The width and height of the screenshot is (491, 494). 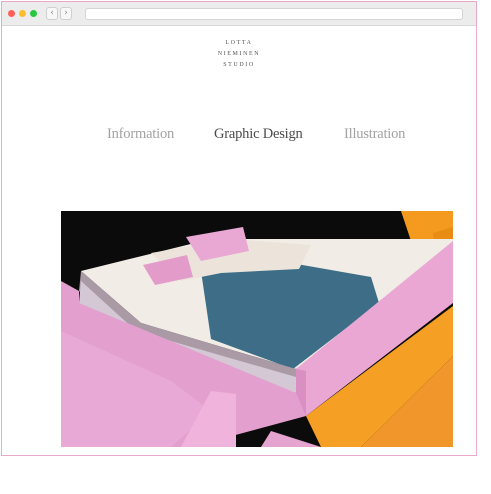 What do you see at coordinates (11, 13) in the screenshot?
I see `close-window-button` at bounding box center [11, 13].